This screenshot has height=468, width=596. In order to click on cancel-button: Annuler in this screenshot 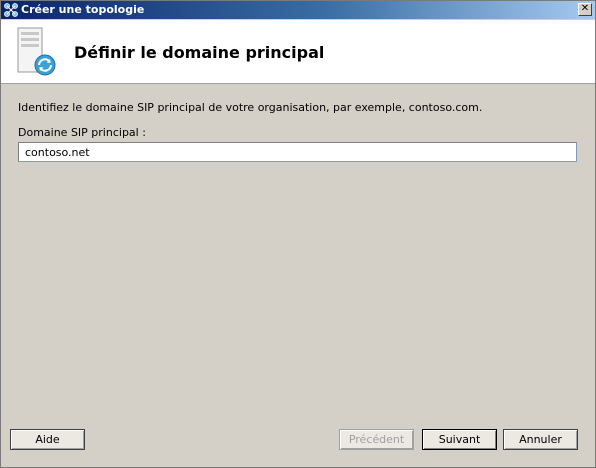, I will do `click(540, 439)`.